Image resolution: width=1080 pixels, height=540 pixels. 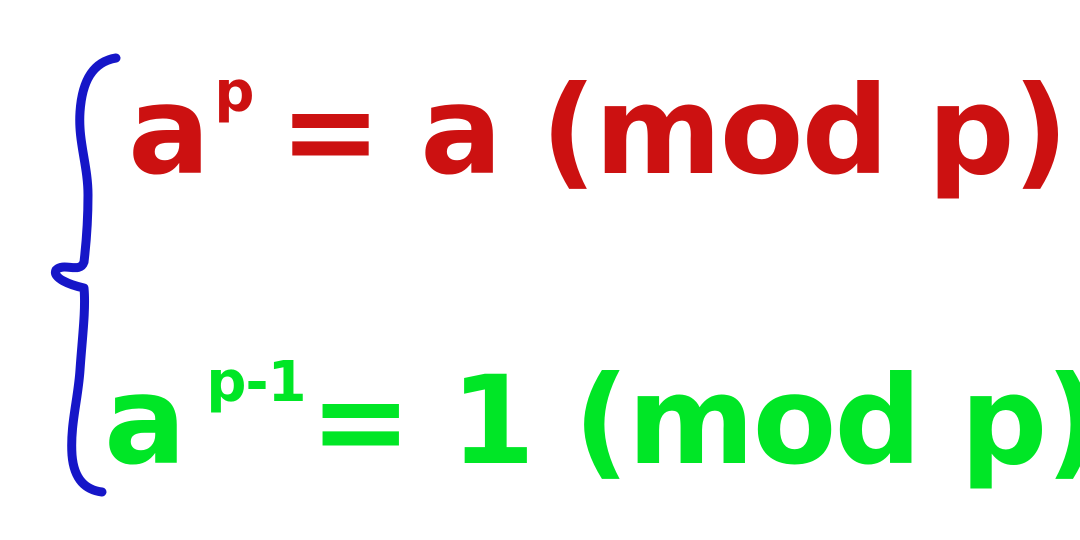 What do you see at coordinates (234, 92) in the screenshot?
I see `eq1-exponent: p` at bounding box center [234, 92].